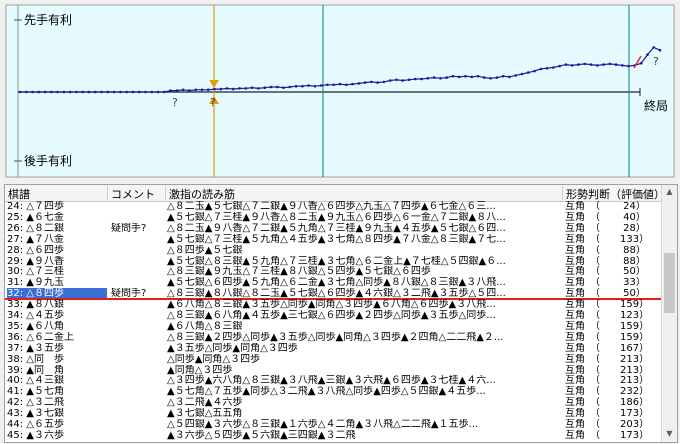  I want to click on move-cell: 43: ▲３七銀, so click(35, 414).